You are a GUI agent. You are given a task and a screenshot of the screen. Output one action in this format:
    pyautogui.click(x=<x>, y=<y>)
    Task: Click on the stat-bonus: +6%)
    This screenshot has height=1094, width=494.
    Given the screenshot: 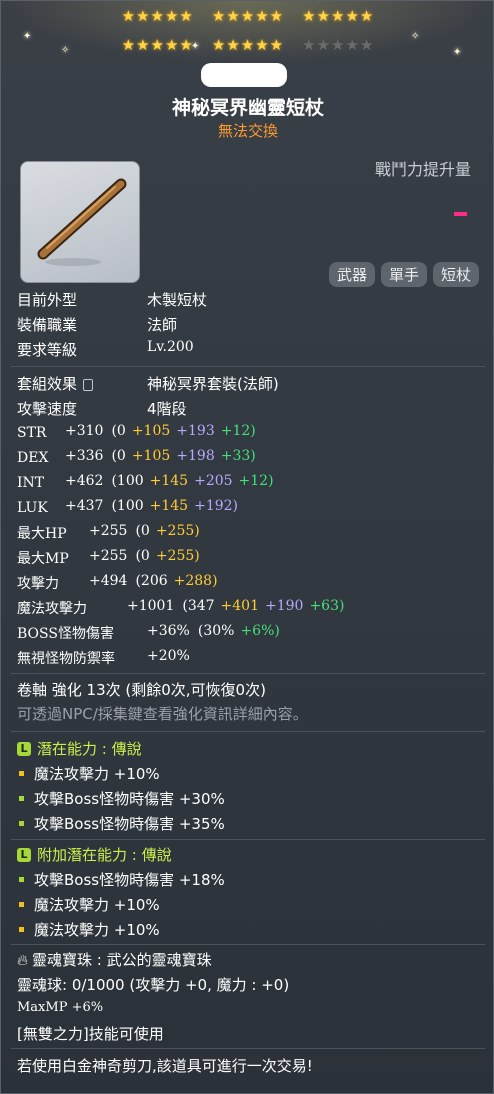 What is the action you would take?
    pyautogui.click(x=260, y=631)
    